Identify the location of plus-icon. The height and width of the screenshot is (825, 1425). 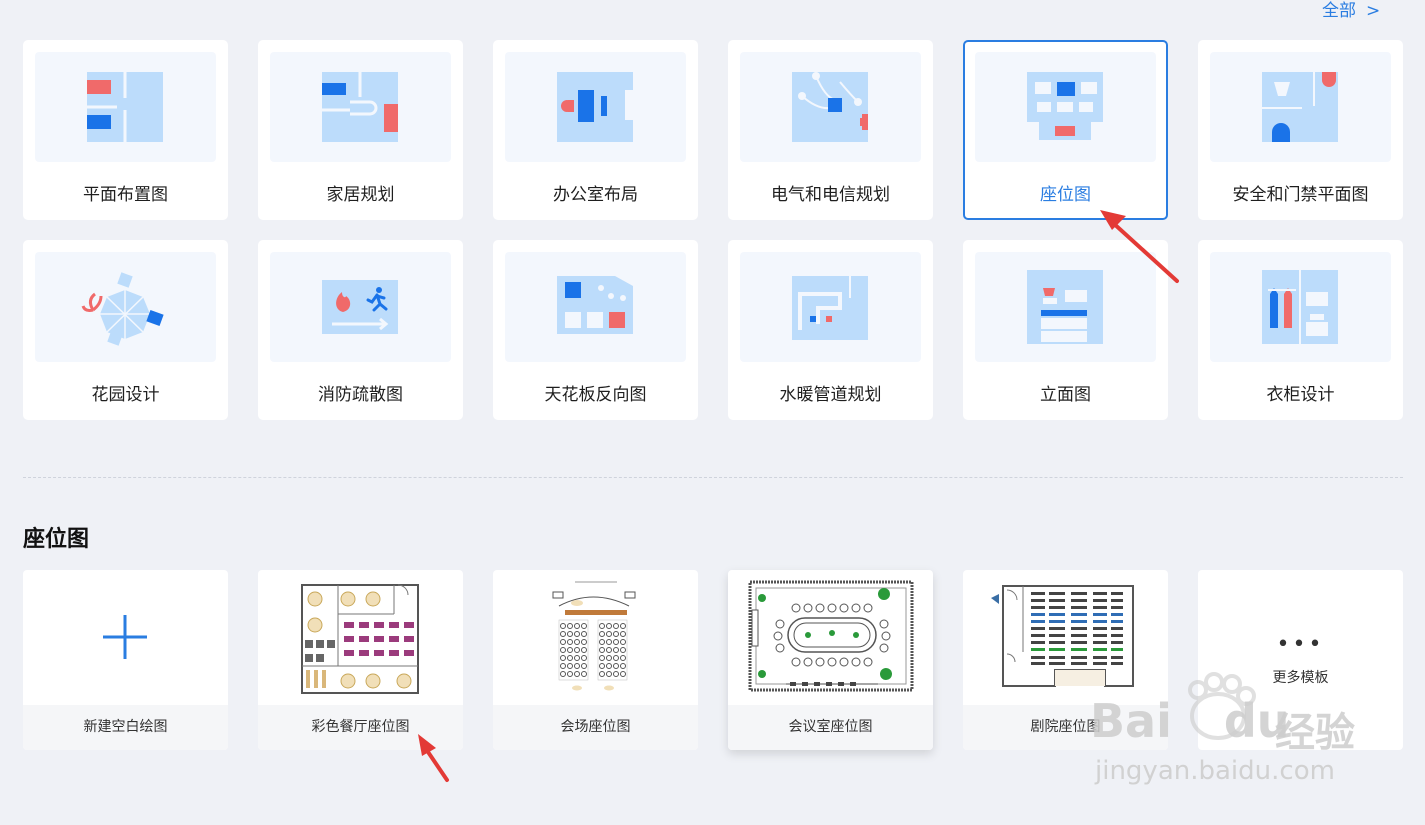
(125, 637).